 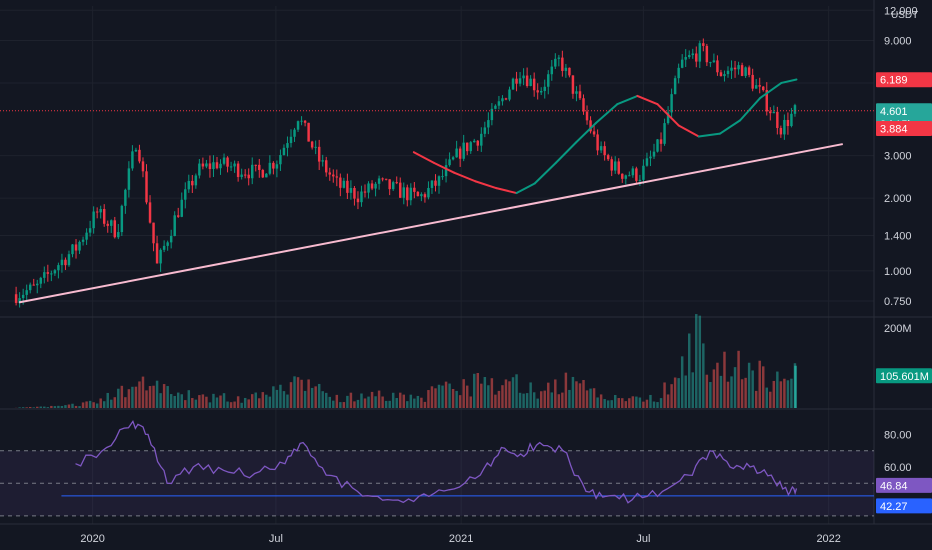 I want to click on volume-label-badge-text: 105.601M, so click(x=904, y=377).